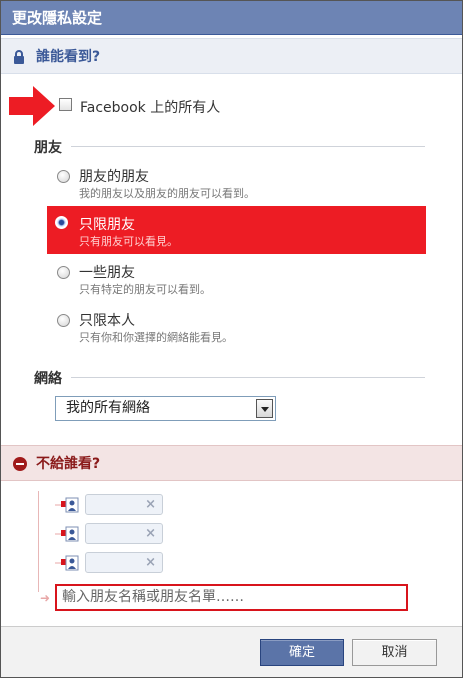 This screenshot has height=678, width=463. Describe the element at coordinates (248, 377) in the screenshot. I see `networks-divider` at that location.